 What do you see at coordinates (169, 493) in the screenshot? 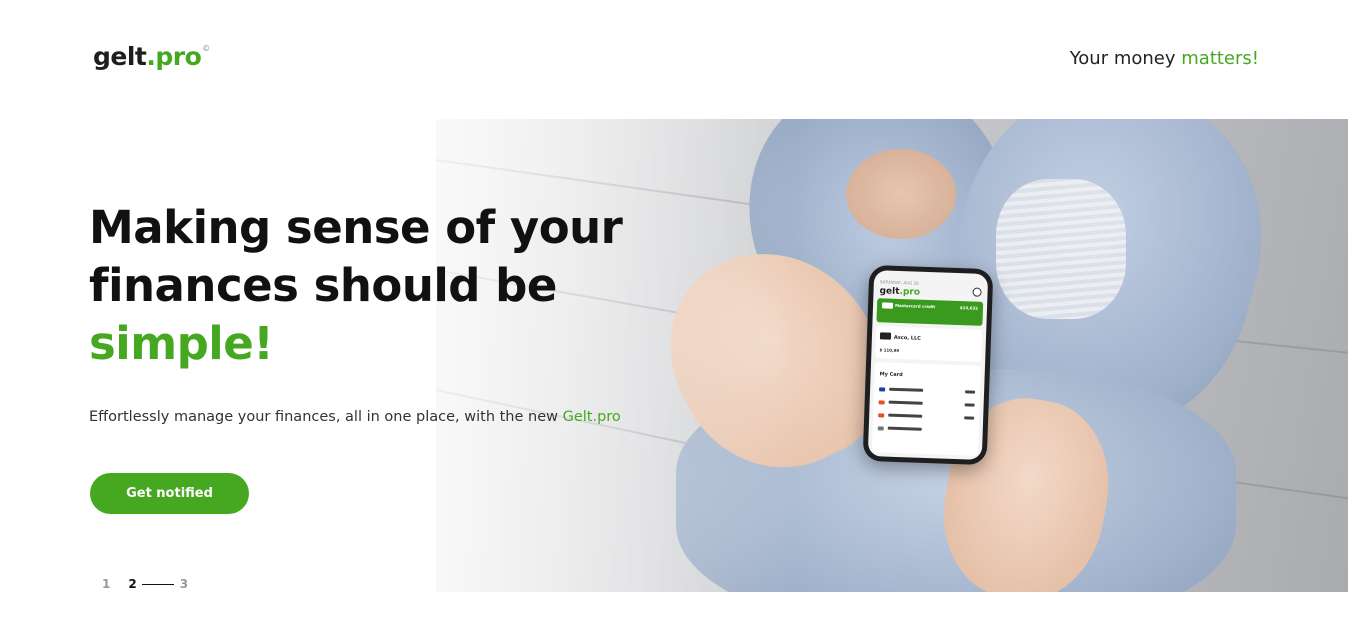
I see `get-notified-button: Get notified` at bounding box center [169, 493].